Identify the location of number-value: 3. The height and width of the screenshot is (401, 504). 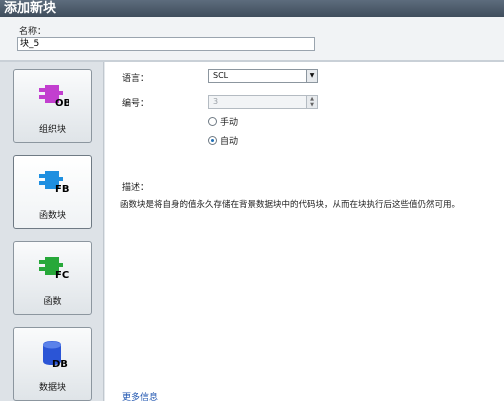
(216, 101).